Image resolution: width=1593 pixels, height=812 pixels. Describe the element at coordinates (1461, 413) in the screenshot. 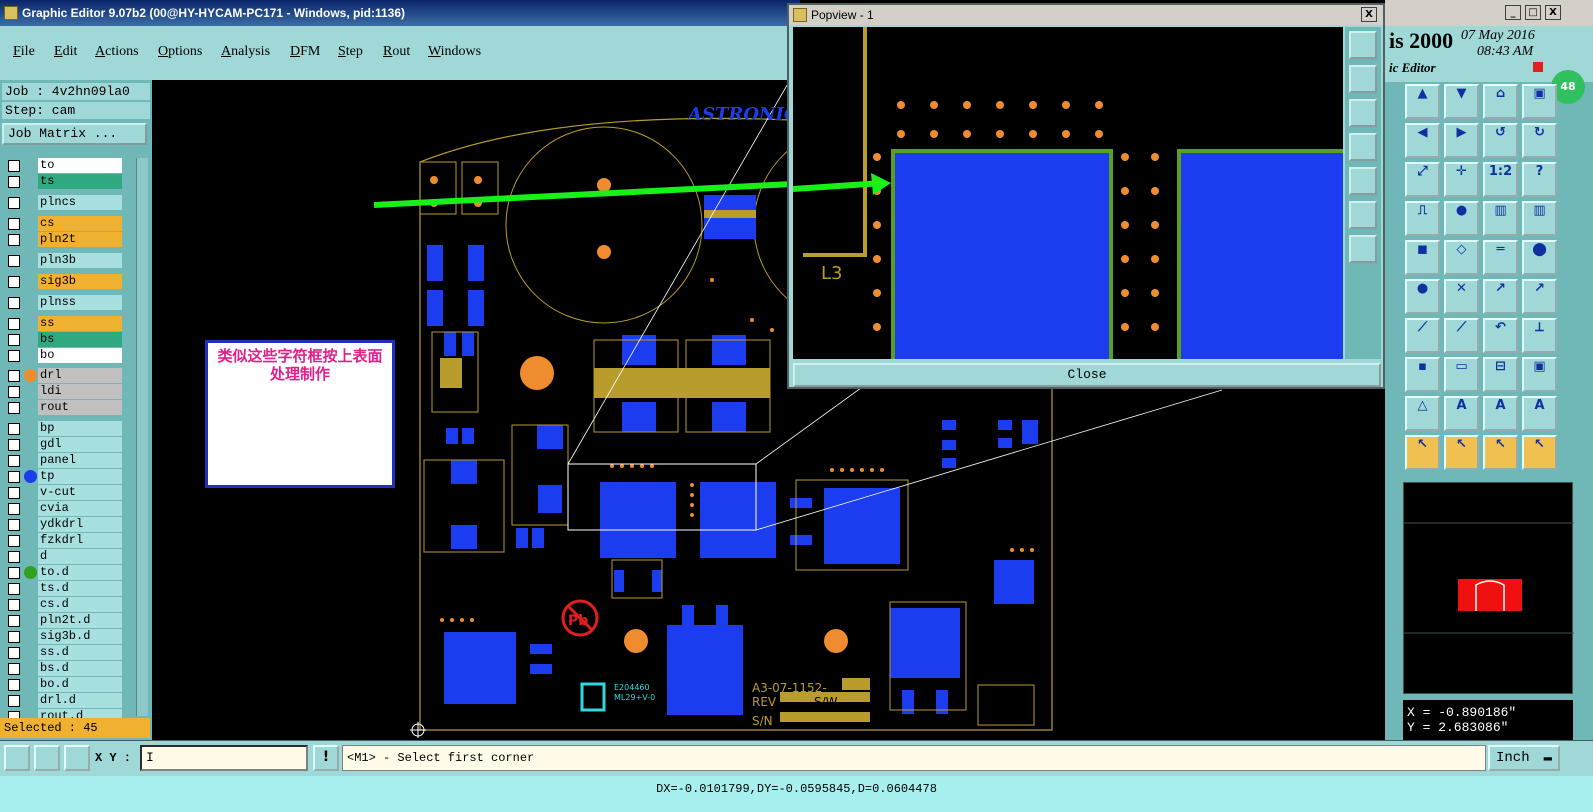

I see `a-select-tool: A` at that location.